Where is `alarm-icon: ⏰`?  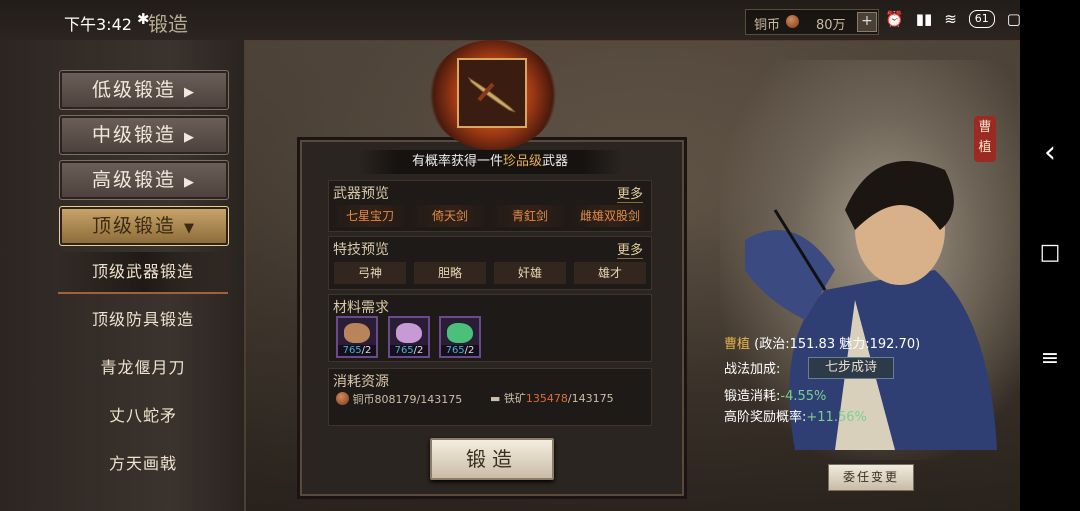
alarm-icon: ⏰ is located at coordinates (894, 19).